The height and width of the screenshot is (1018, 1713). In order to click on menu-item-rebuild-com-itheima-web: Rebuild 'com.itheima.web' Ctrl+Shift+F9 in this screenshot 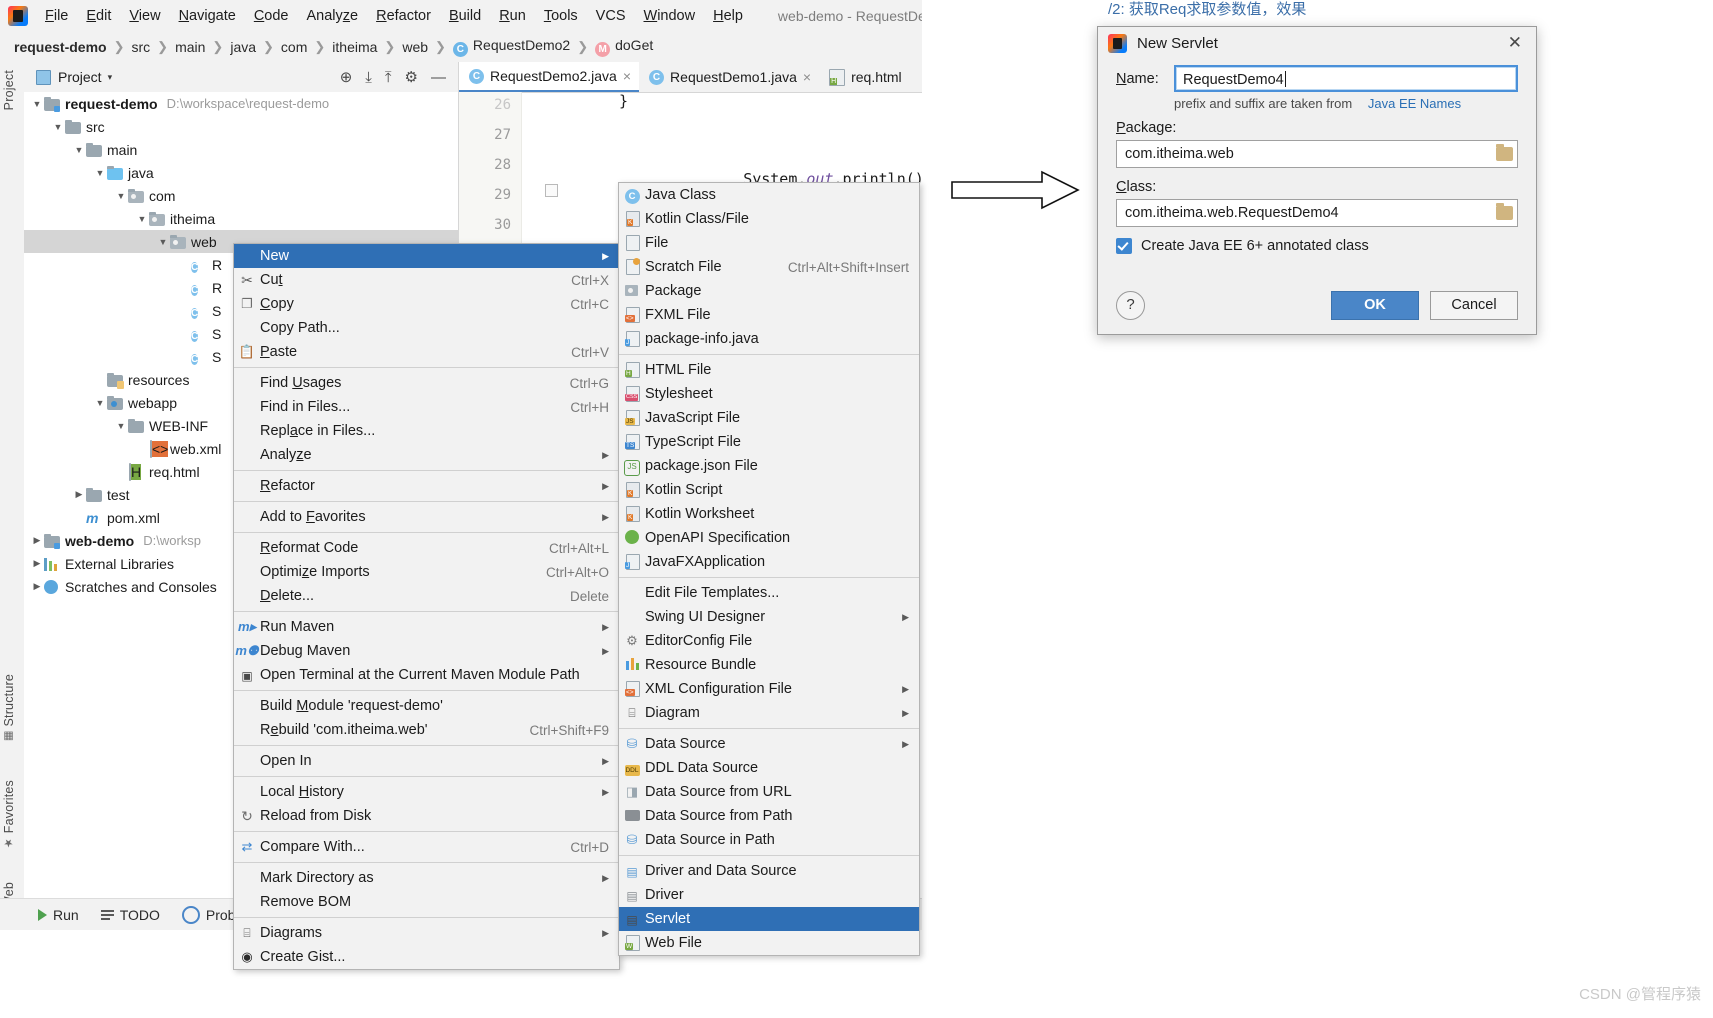, I will do `click(426, 730)`.